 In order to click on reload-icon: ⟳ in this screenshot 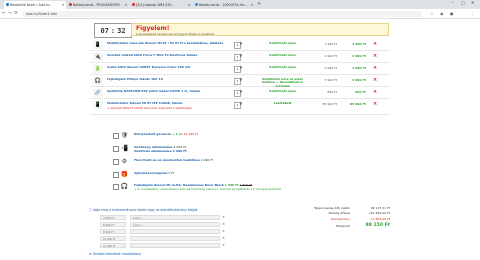, I will do `click(16, 13)`.